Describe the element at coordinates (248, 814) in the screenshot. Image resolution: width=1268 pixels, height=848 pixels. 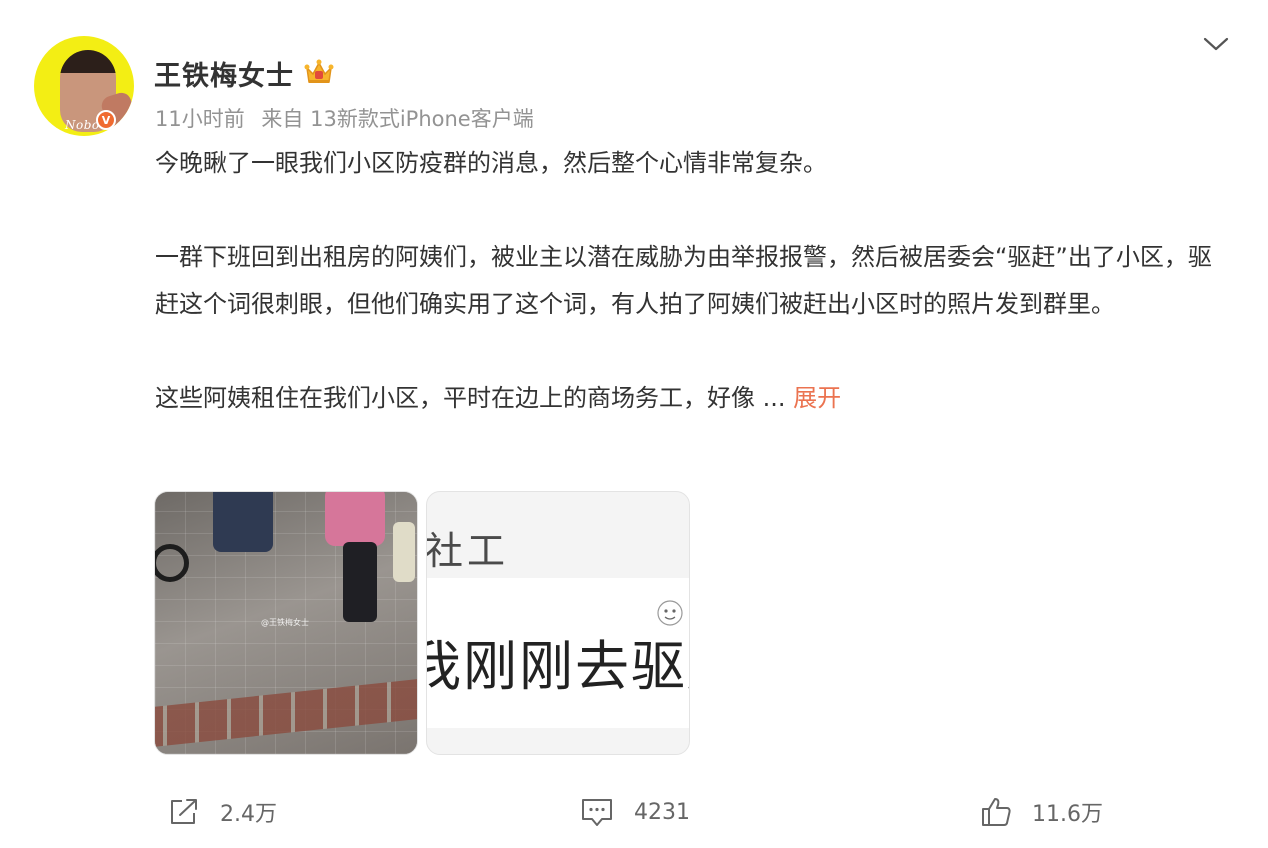
I see `share-count: 2.4万` at that location.